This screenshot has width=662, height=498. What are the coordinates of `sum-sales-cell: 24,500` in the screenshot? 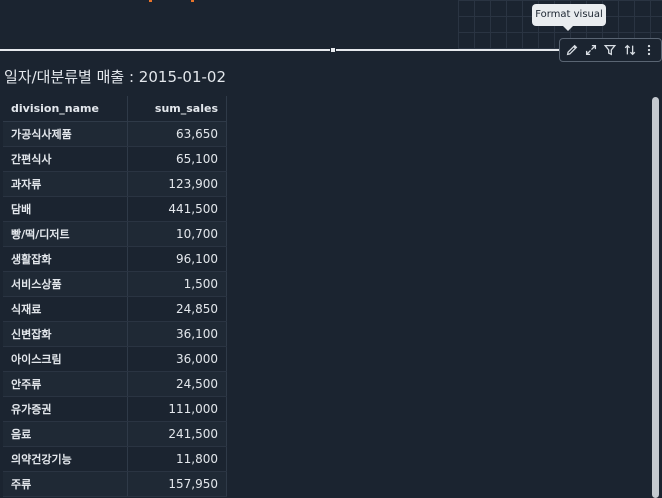 It's located at (177, 384).